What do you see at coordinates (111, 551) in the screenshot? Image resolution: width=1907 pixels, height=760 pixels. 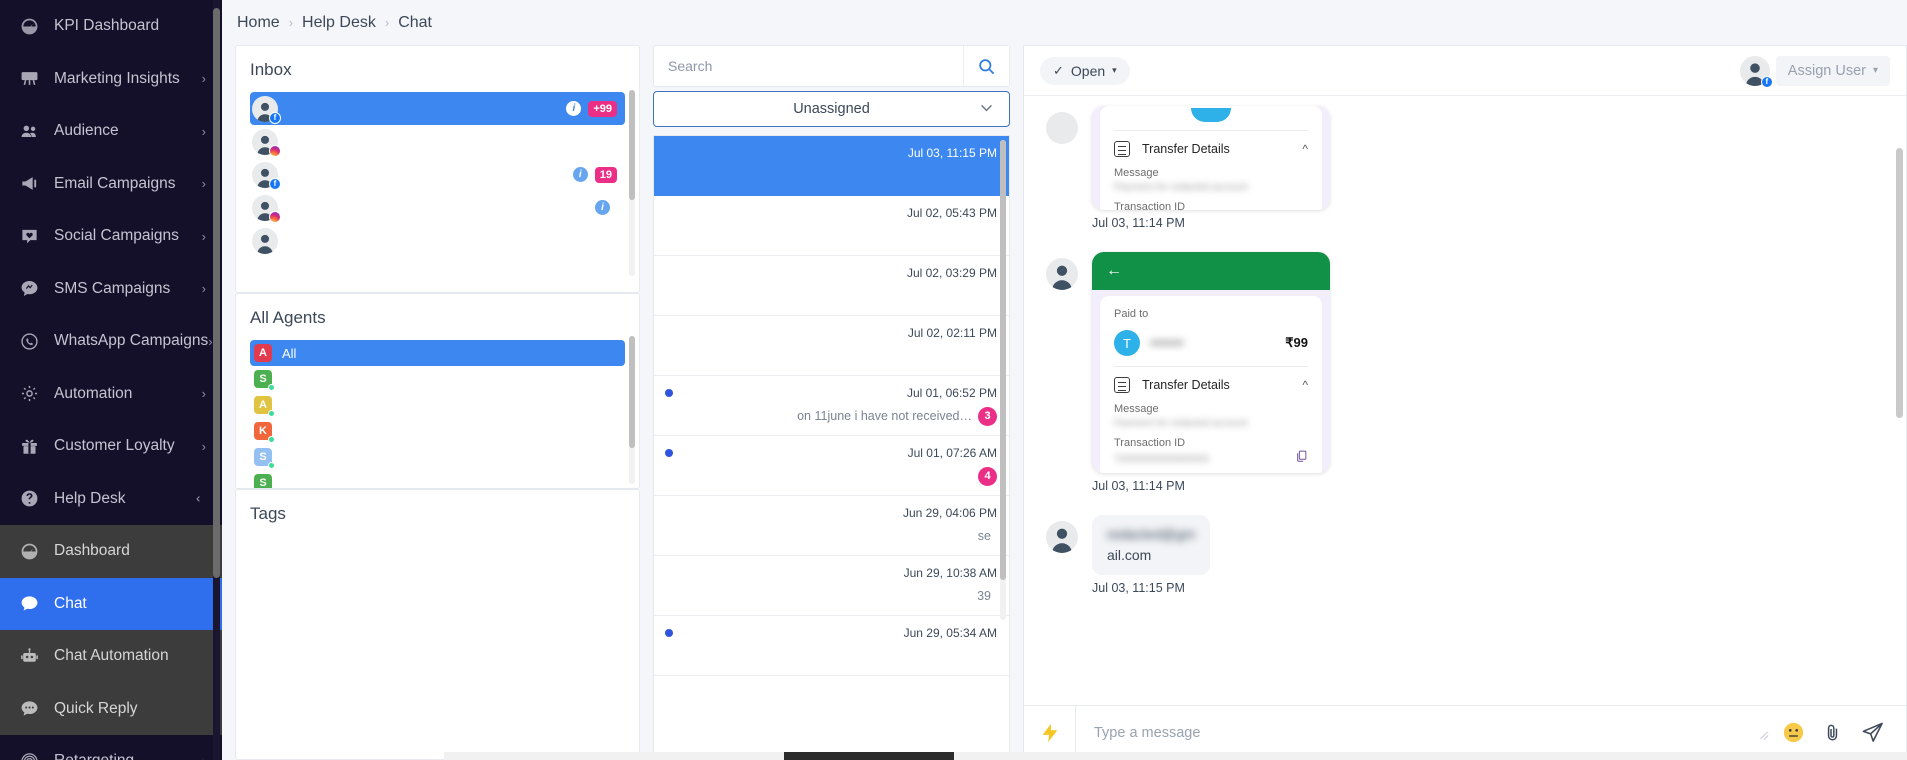 I see `sidebar-item-dashboard: Dashboard` at bounding box center [111, 551].